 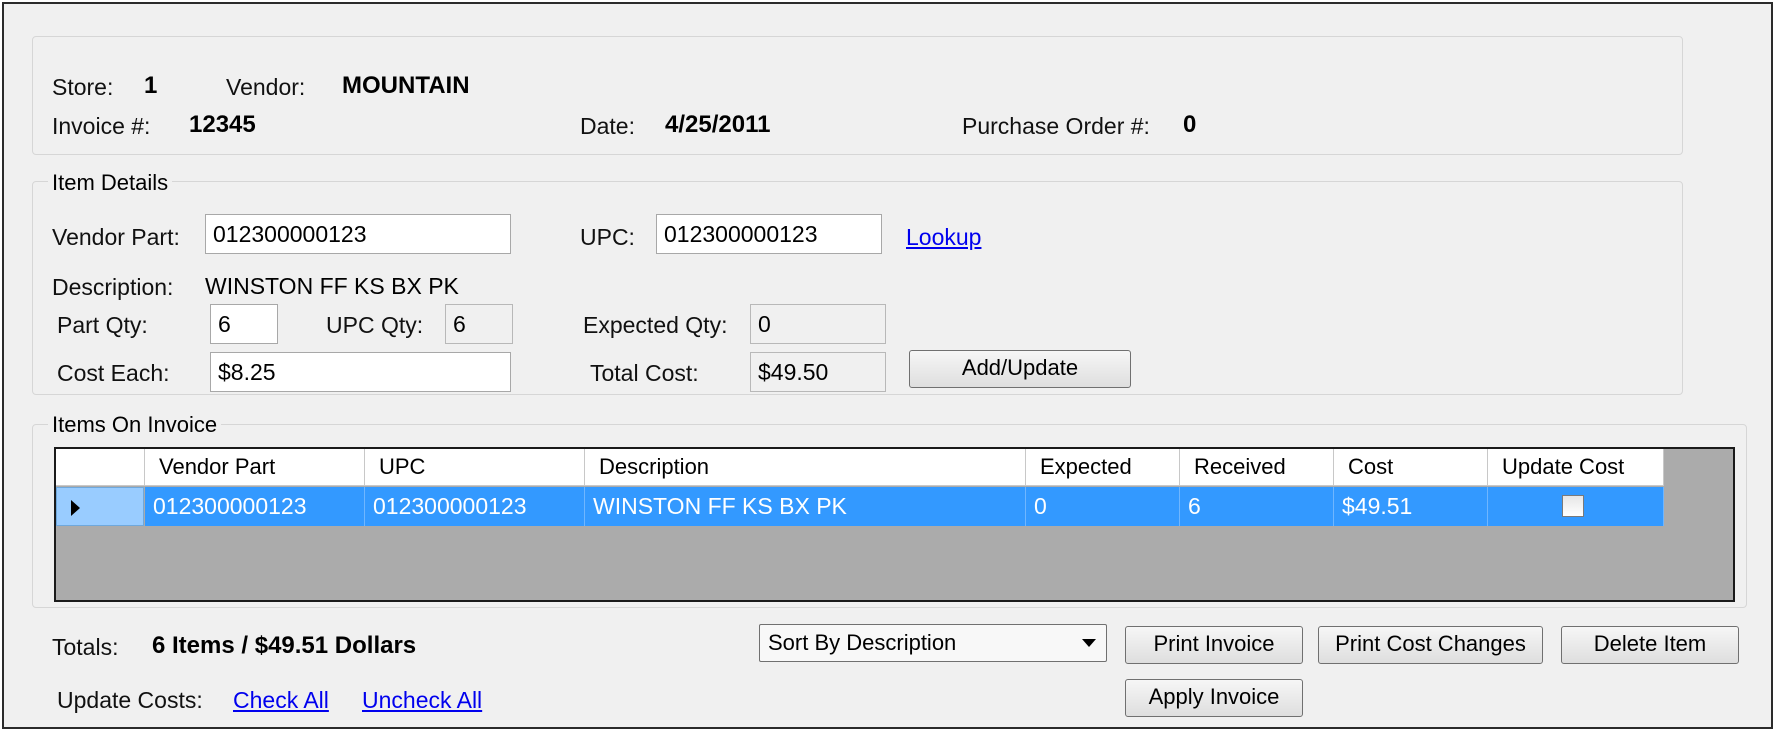 I want to click on table-row-vendor-part: 012300000123, so click(x=255, y=506).